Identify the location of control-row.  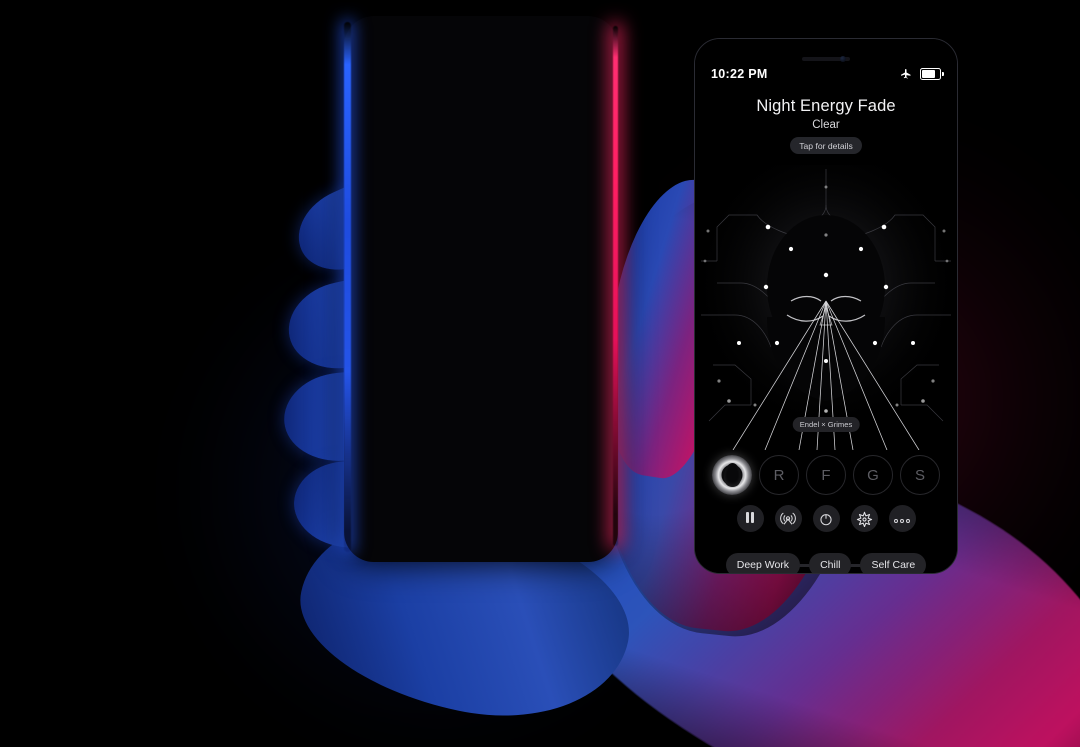
(826, 518).